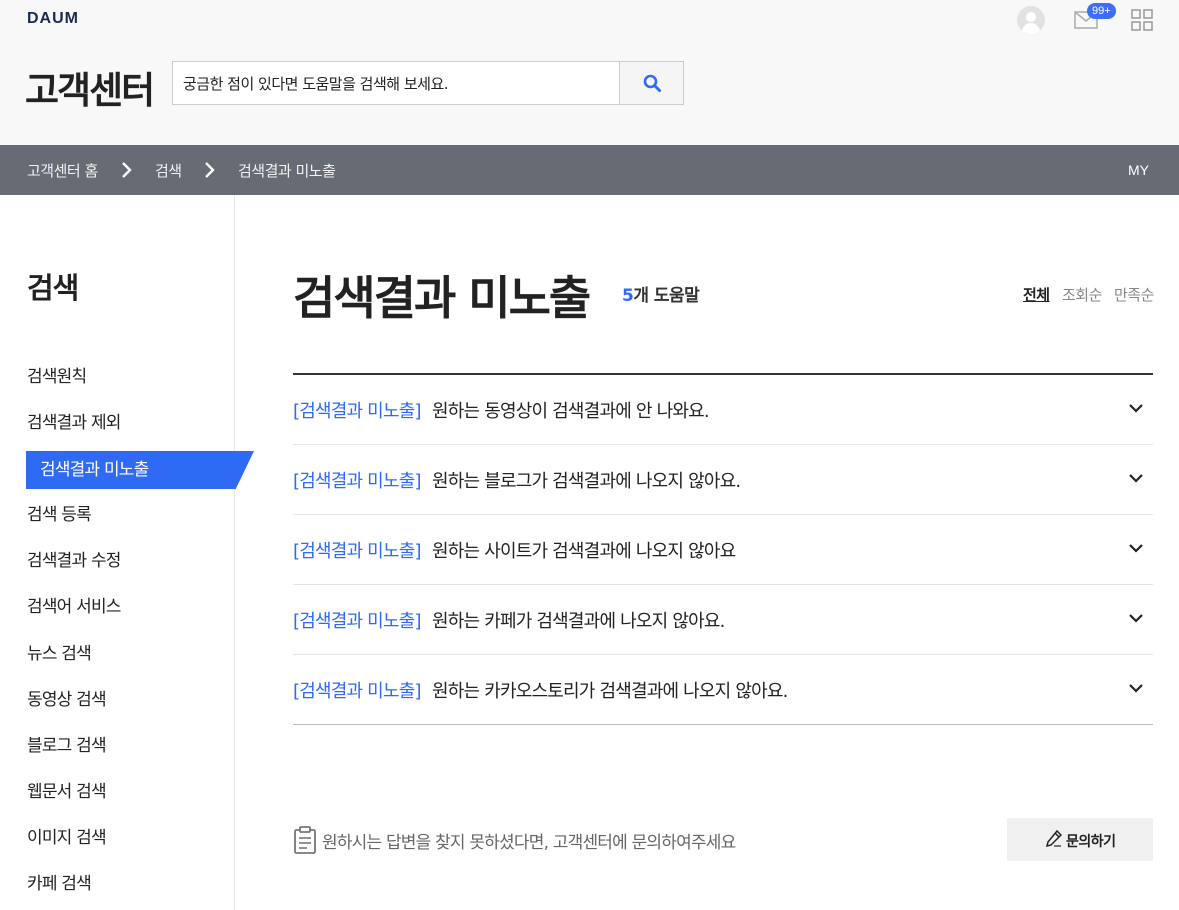 This screenshot has width=1179, height=910. Describe the element at coordinates (90, 87) in the screenshot. I see `page-header-title: 고객센터` at that location.